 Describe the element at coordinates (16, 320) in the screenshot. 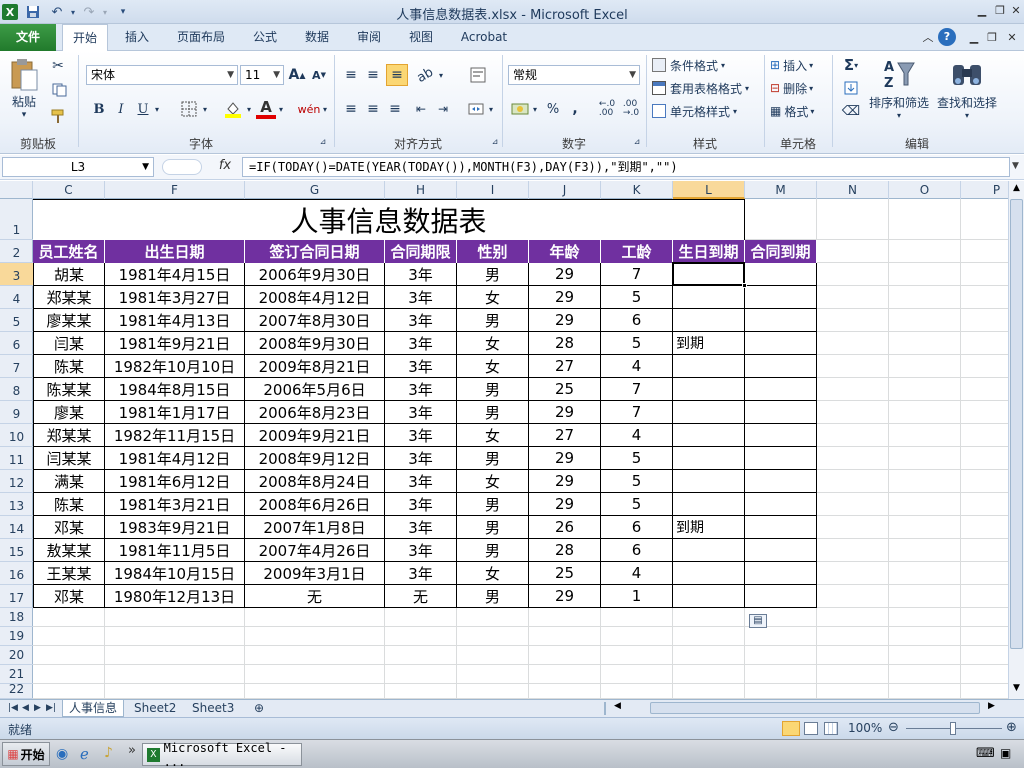

I see `row-header: 5` at that location.